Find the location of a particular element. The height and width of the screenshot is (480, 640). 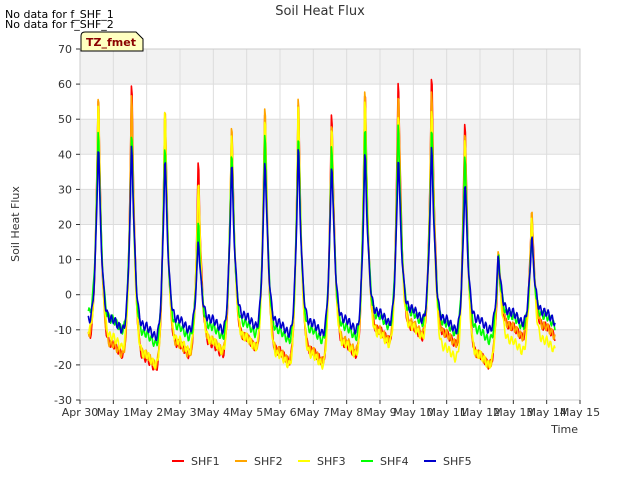

x-axis-label: Time is located at coordinates (564, 429).